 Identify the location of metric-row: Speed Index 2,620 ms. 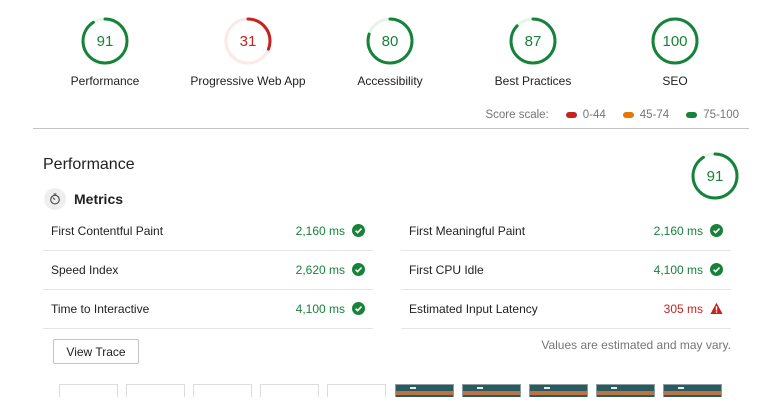
(208, 270).